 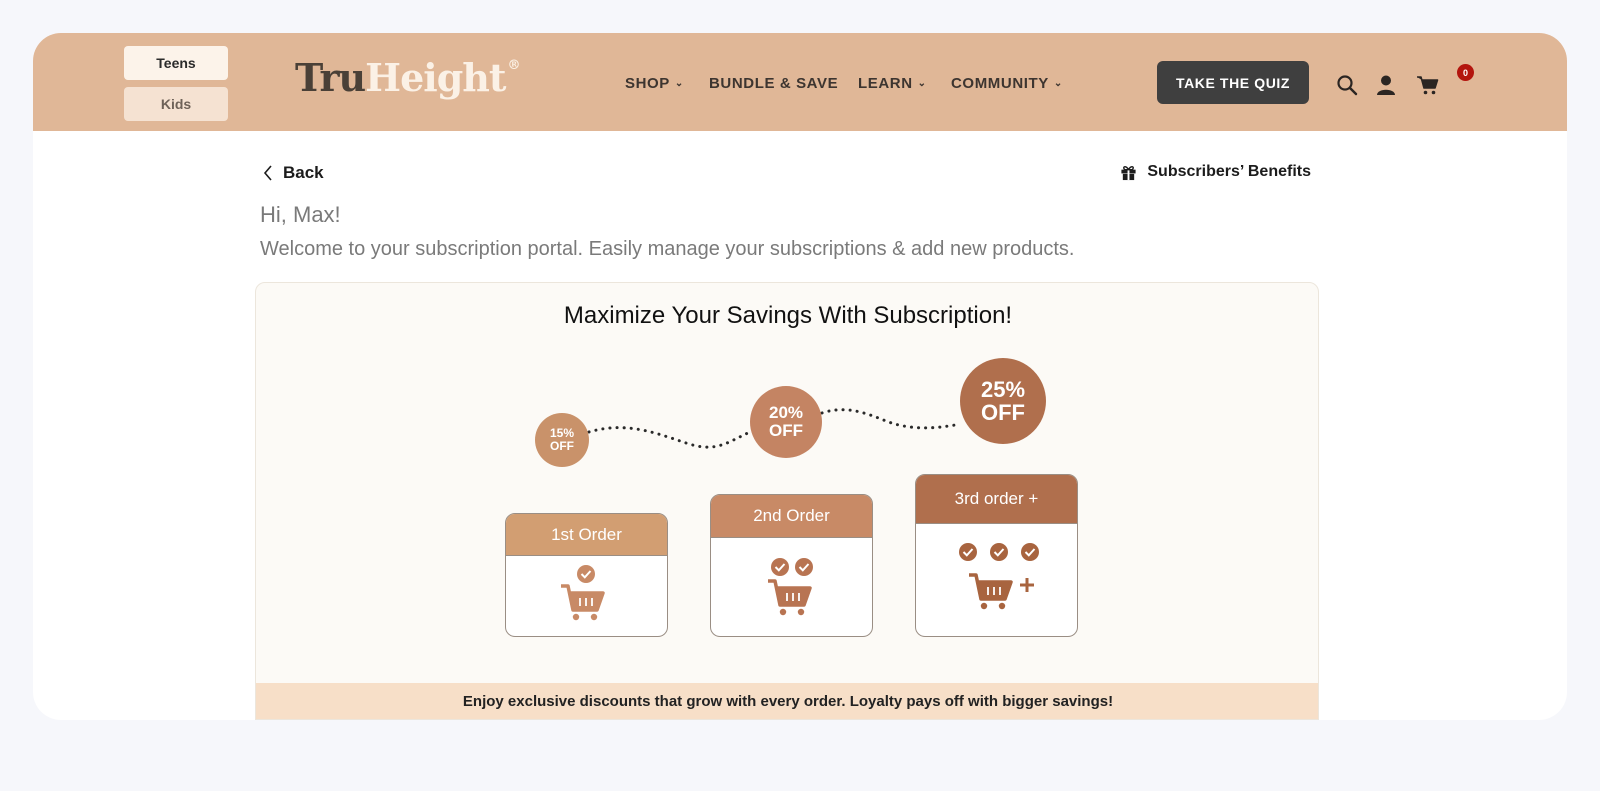 I want to click on account-icon, so click(x=1386, y=85).